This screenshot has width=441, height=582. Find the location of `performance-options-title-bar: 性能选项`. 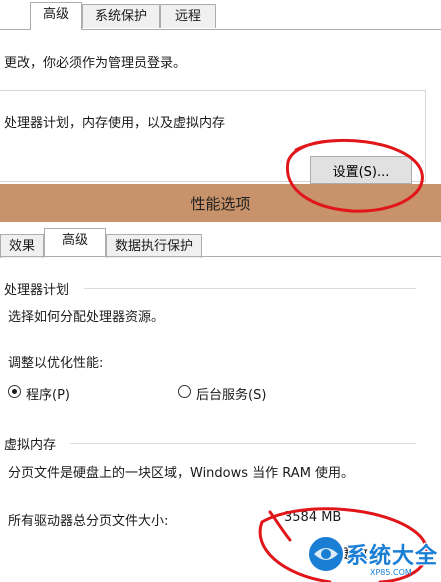

performance-options-title-bar: 性能选项 is located at coordinates (220, 203).